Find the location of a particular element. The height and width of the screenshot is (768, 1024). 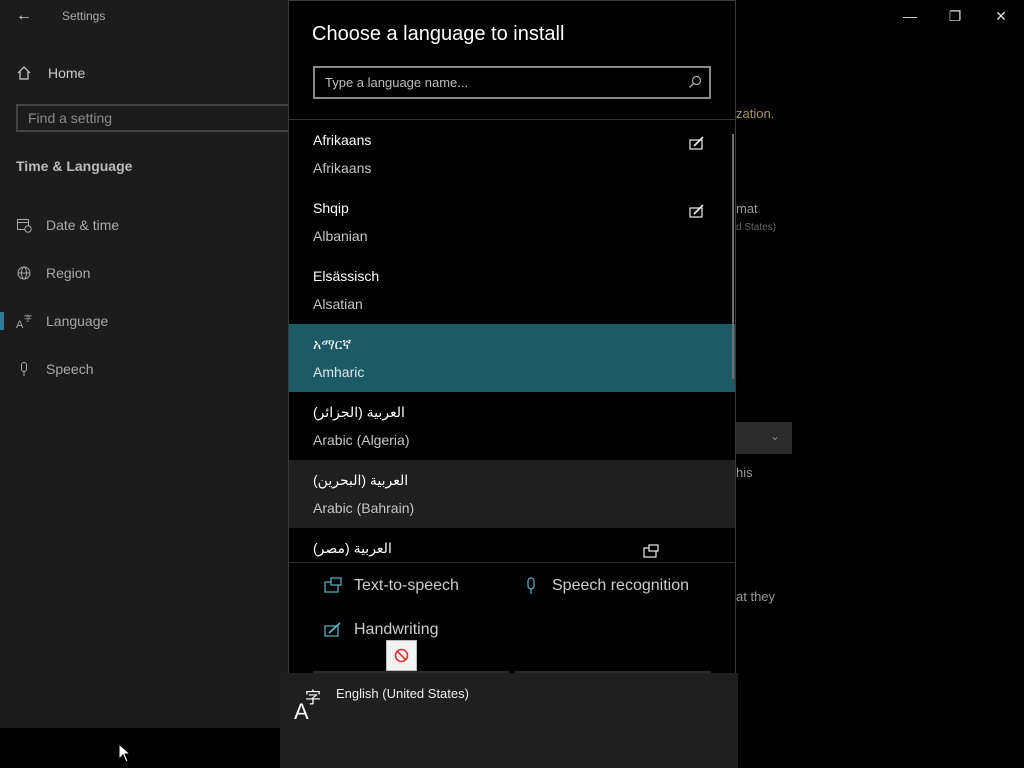

legend-speech-recognition: Speech recognition is located at coordinates (605, 586).